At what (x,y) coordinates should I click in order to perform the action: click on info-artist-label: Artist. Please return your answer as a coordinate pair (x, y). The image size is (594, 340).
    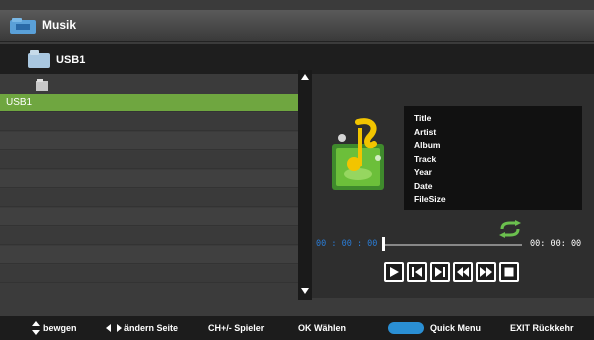
    Looking at the image, I should click on (425, 131).